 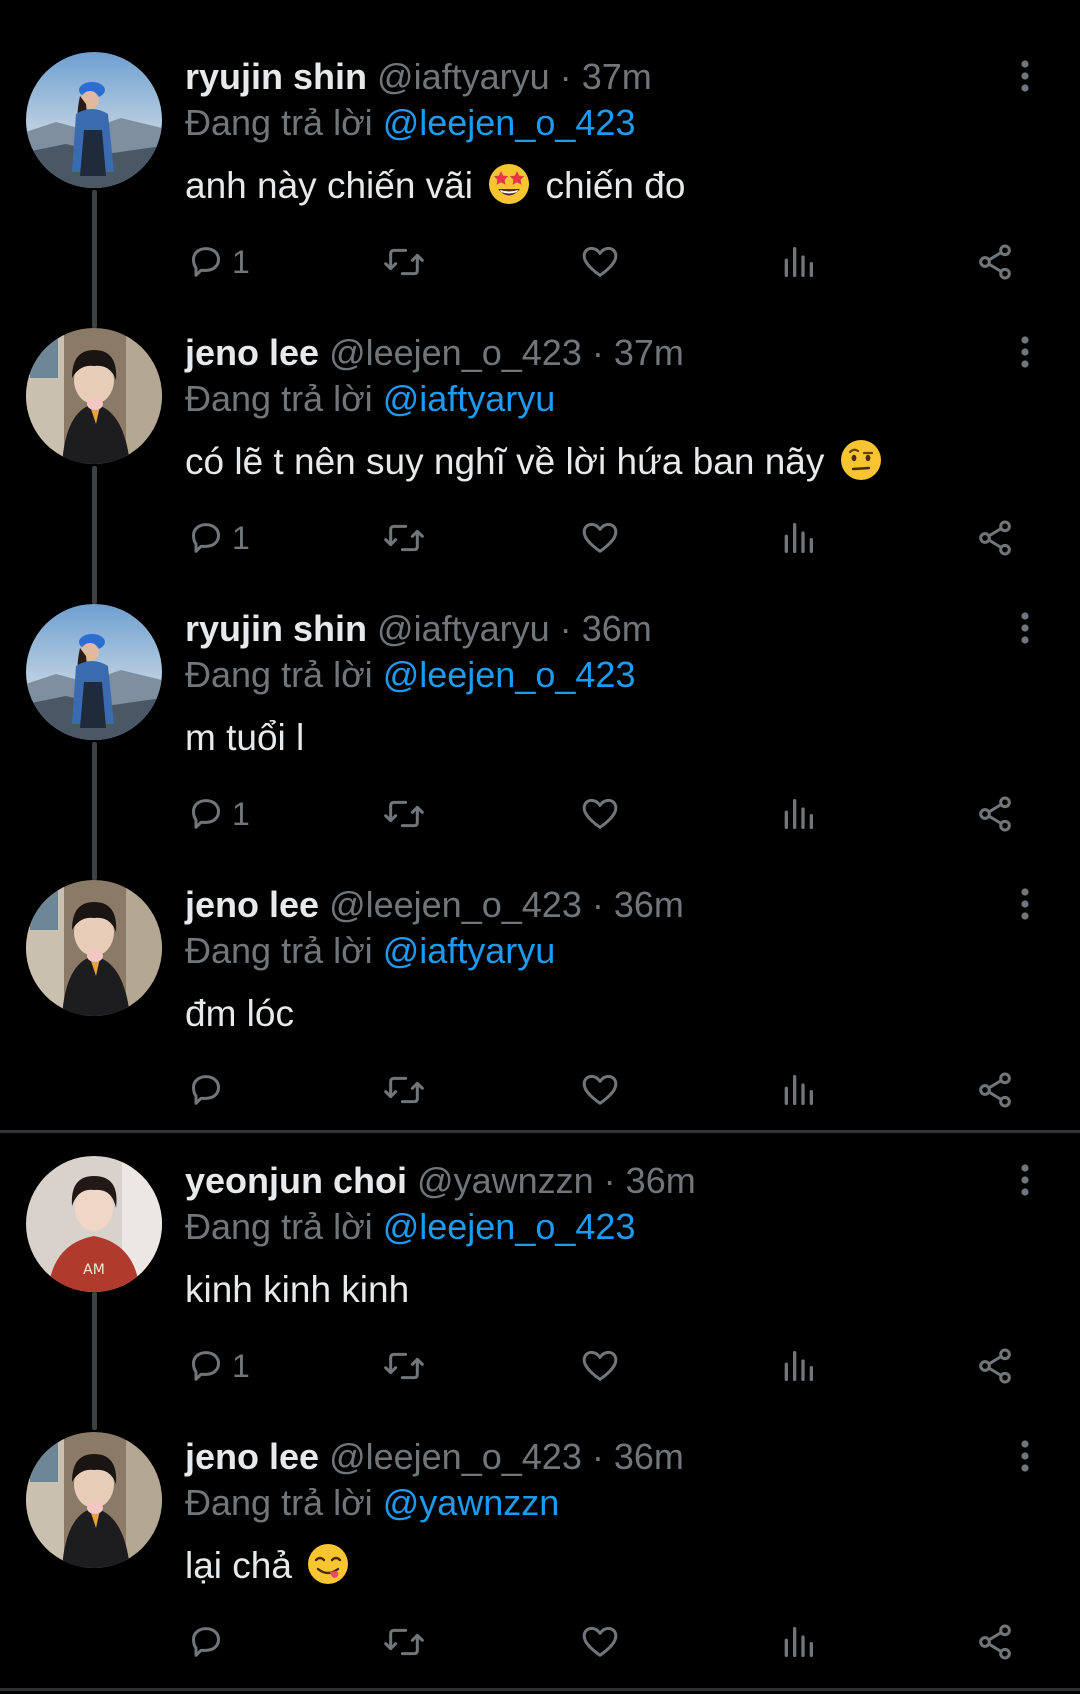 I want to click on tweet-text-part: lại chả, so click(x=238, y=1565).